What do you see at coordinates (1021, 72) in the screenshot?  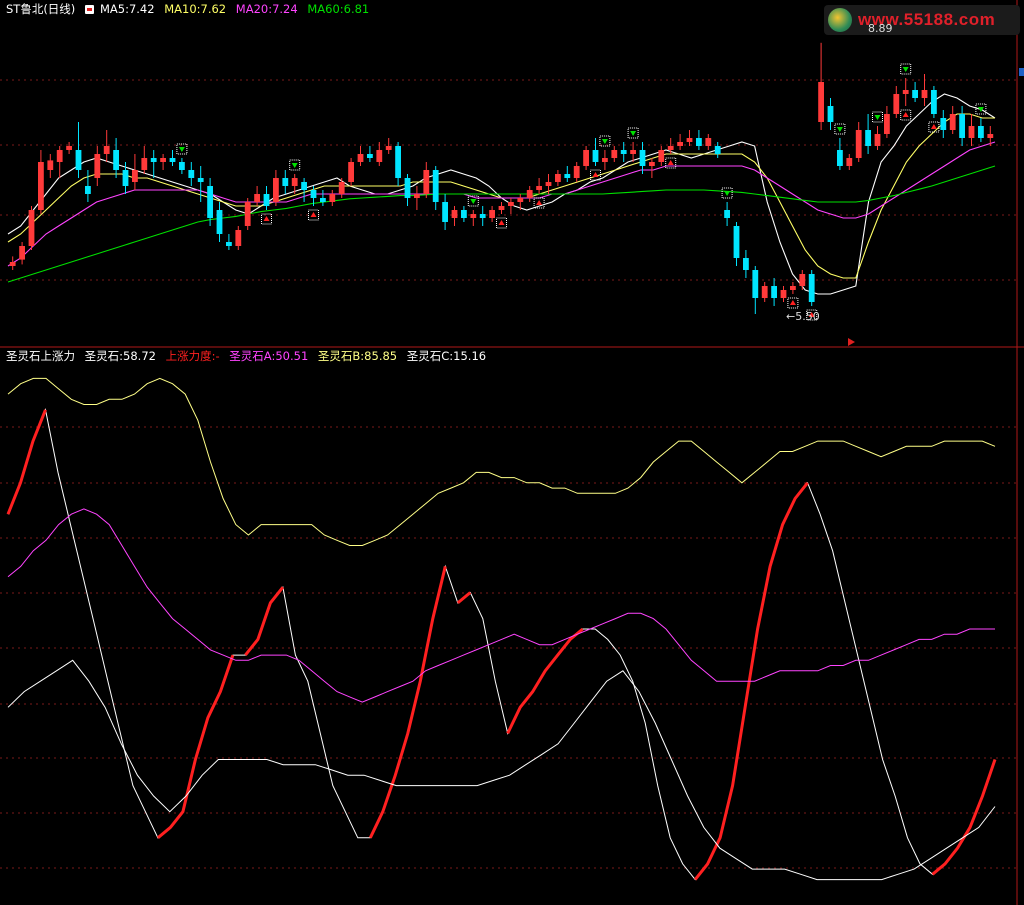 I see `right-edge-tick-icon` at bounding box center [1021, 72].